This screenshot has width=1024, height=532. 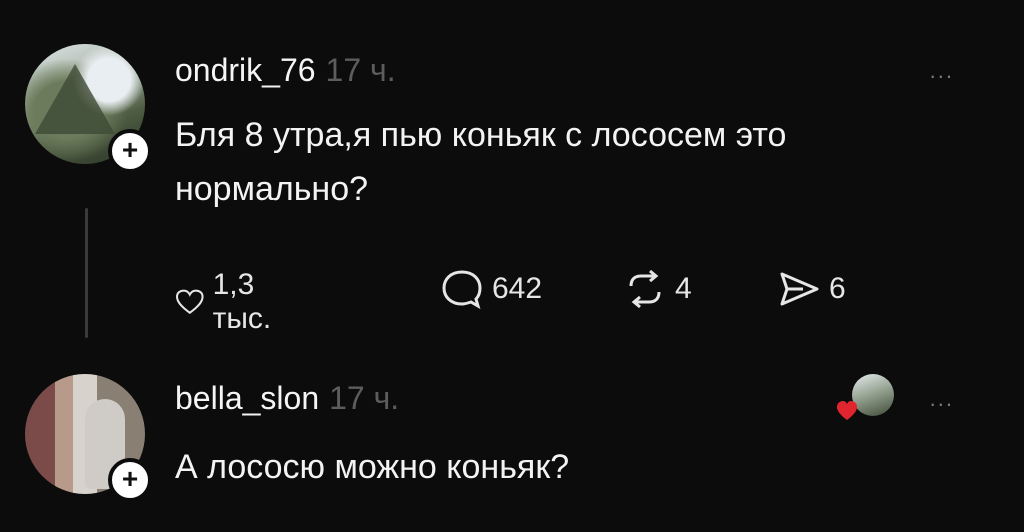 I want to click on repost-icon, so click(x=645, y=289).